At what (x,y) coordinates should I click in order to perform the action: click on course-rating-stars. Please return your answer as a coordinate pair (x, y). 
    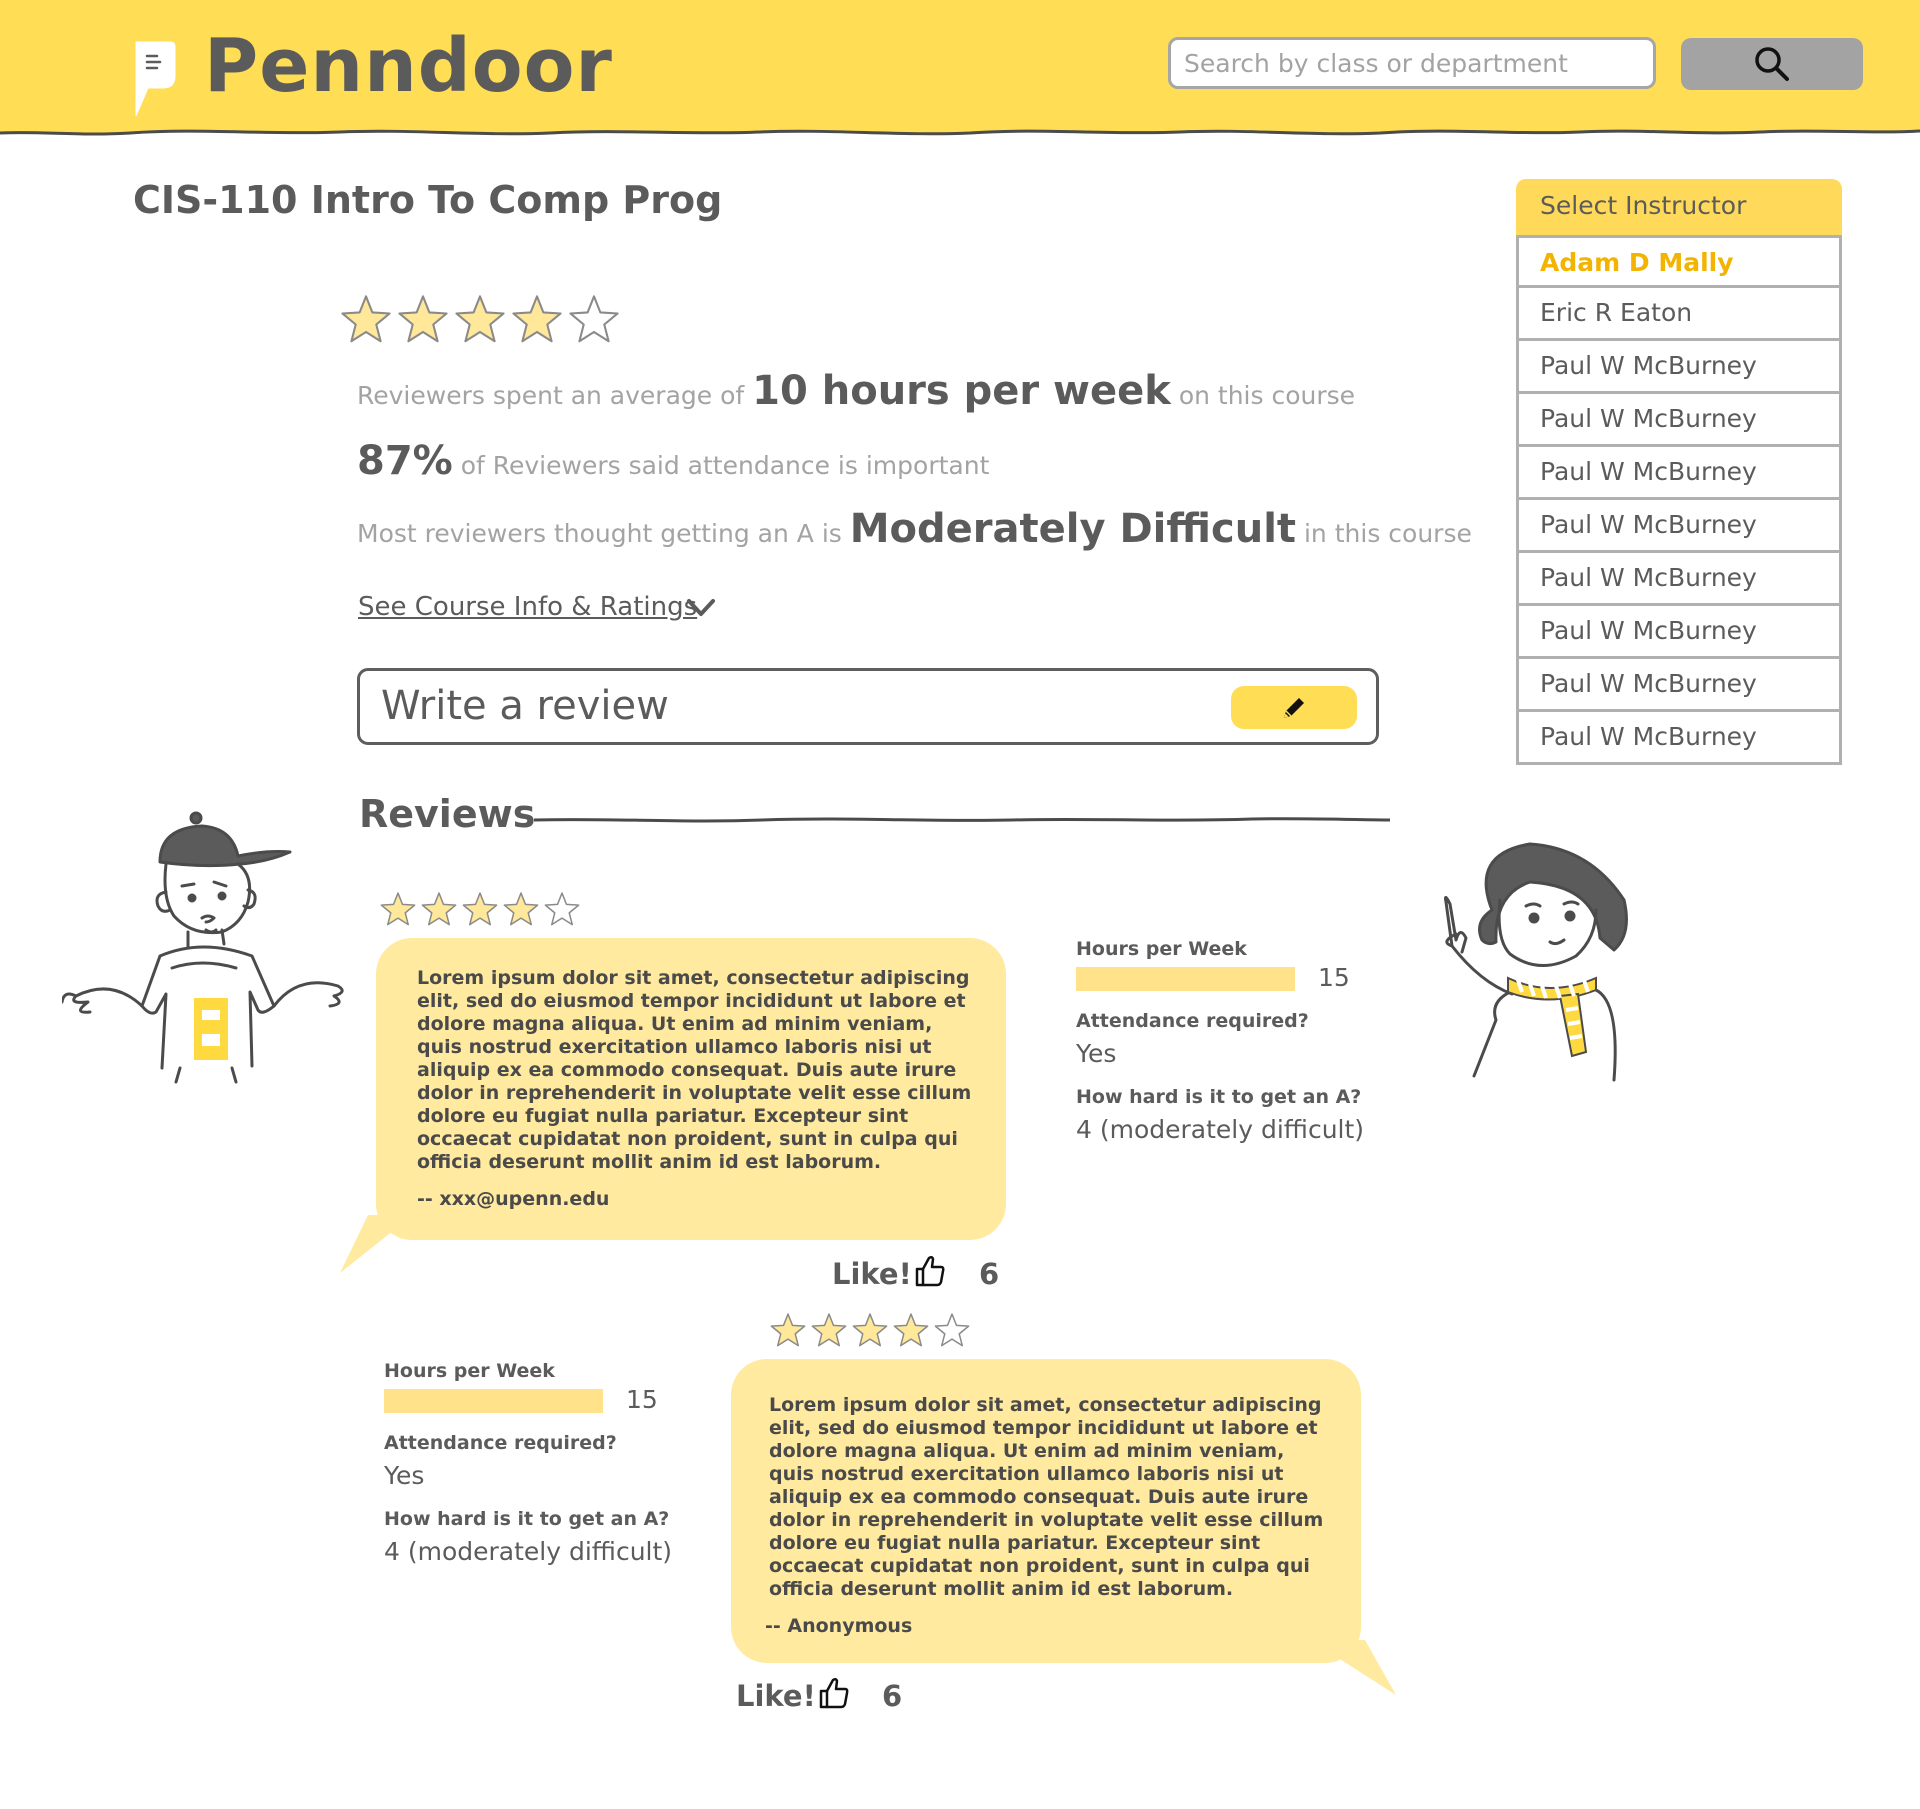
    Looking at the image, I should click on (481, 319).